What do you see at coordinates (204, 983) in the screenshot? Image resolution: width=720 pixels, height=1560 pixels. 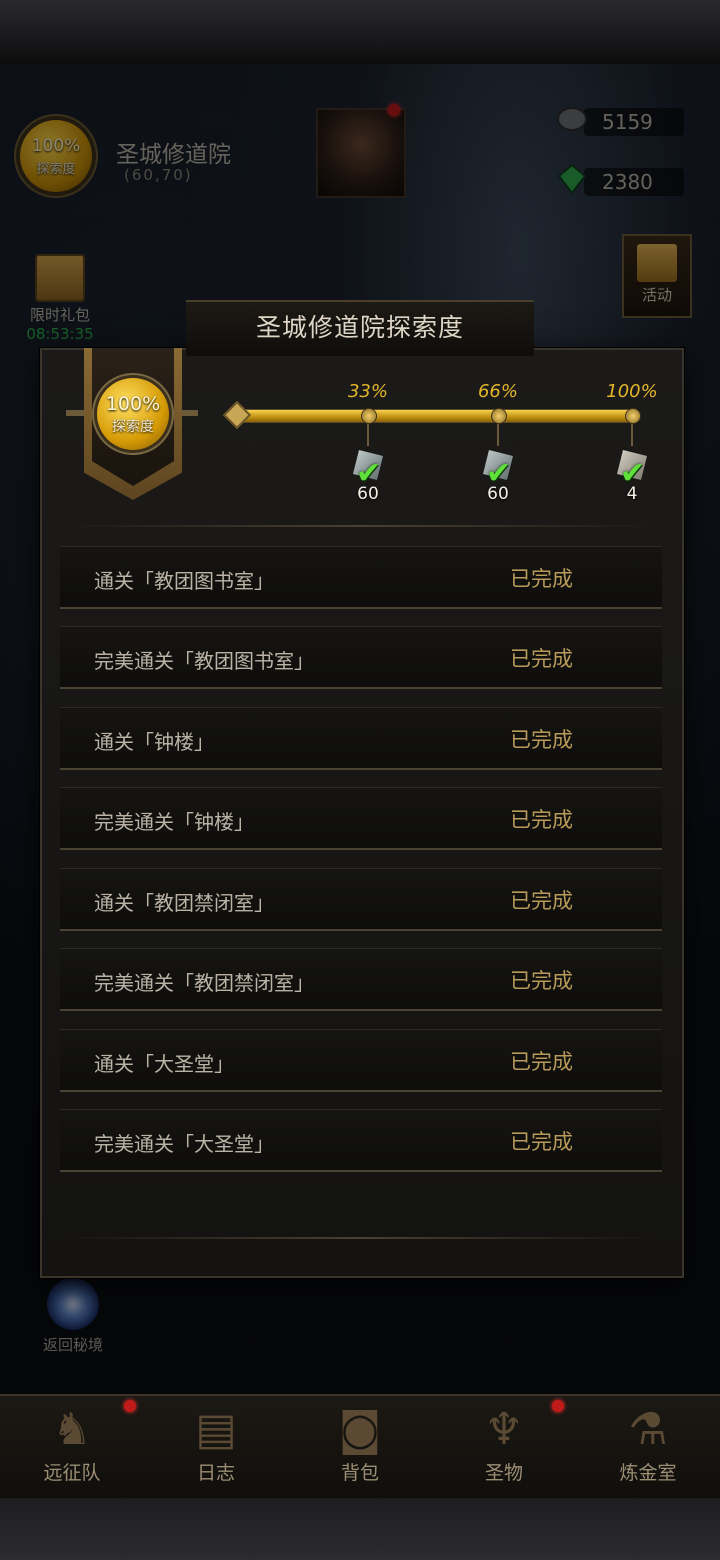 I see `task-name: 完美通关「教团禁闭室」` at bounding box center [204, 983].